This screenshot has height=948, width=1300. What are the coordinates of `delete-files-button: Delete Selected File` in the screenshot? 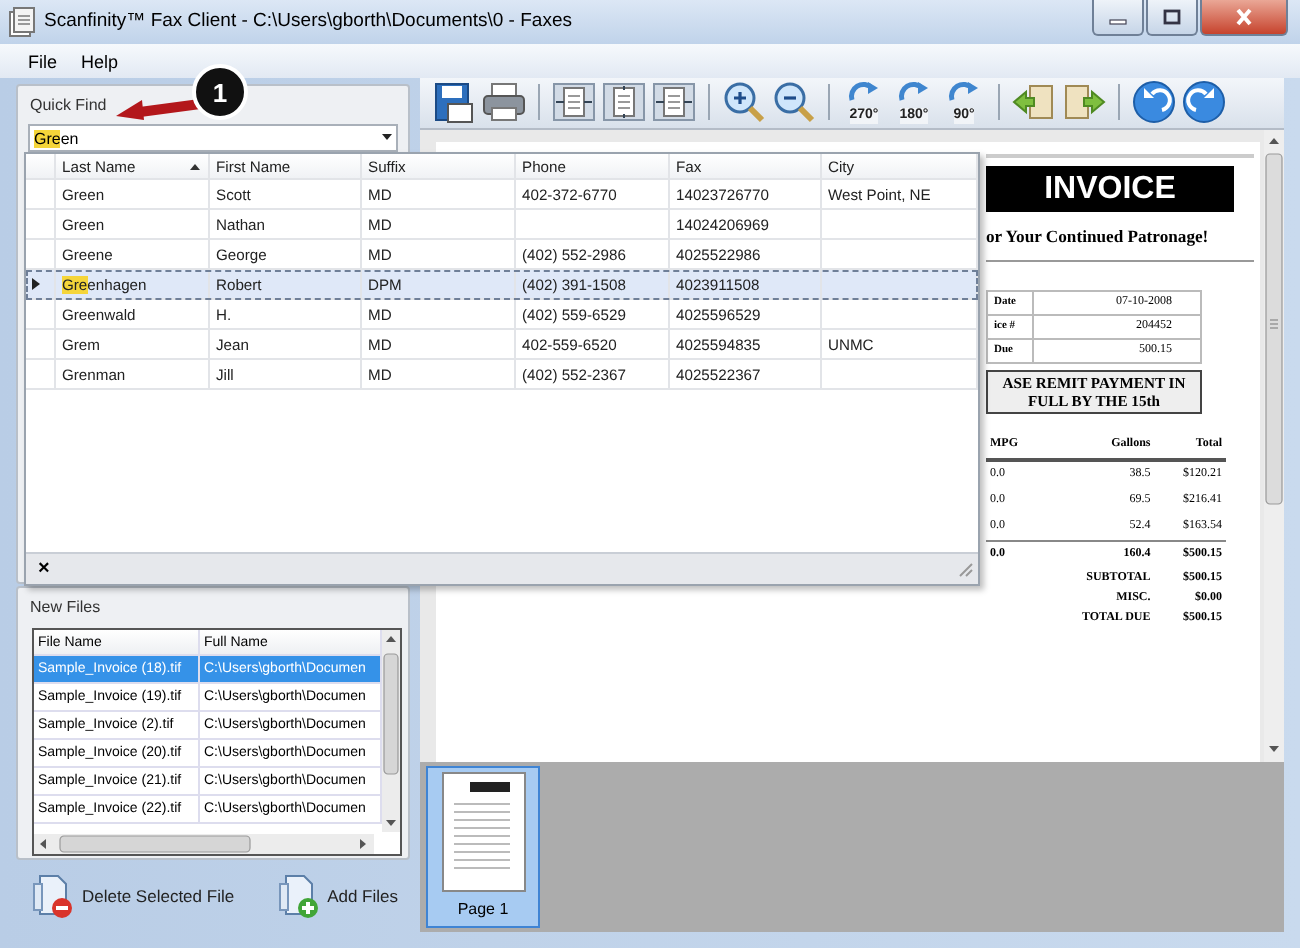 It's located at (133, 896).